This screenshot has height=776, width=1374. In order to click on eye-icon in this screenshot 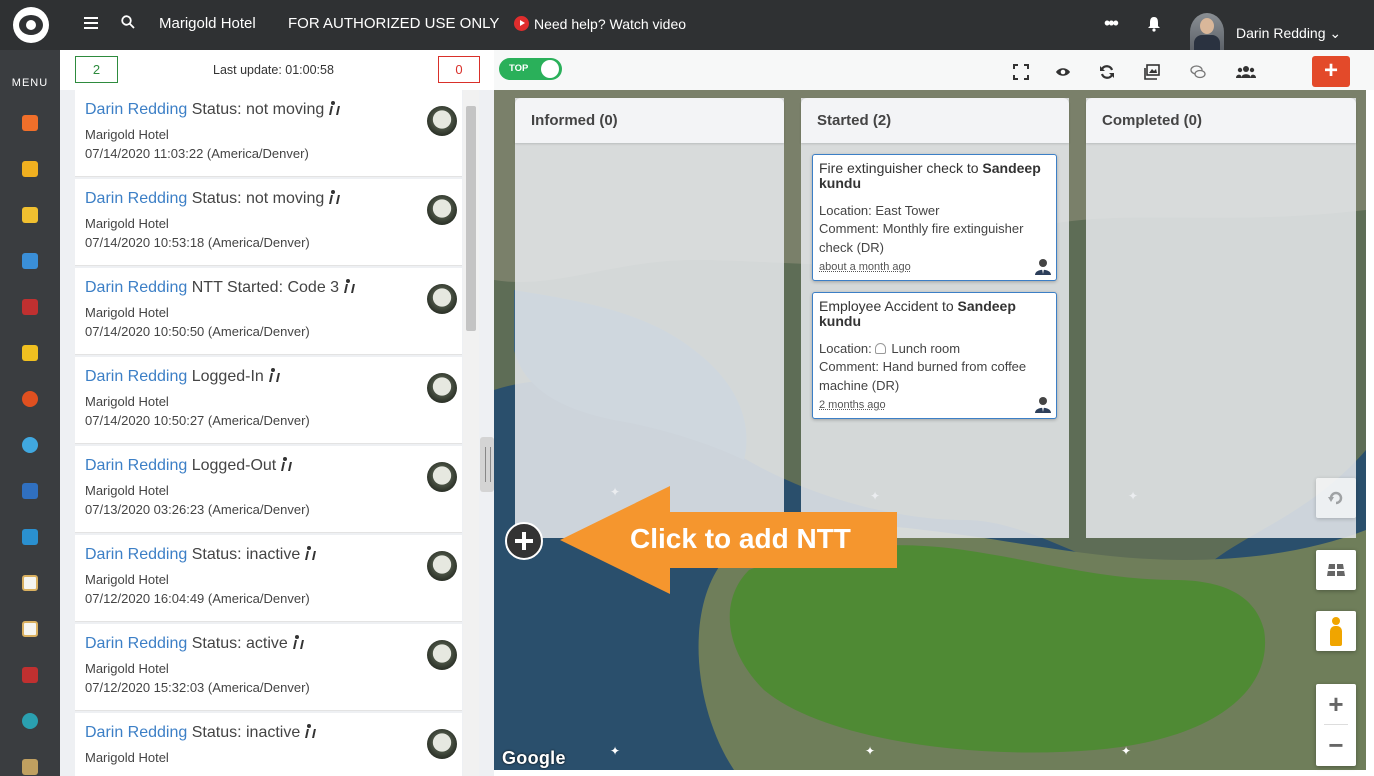, I will do `click(1063, 72)`.